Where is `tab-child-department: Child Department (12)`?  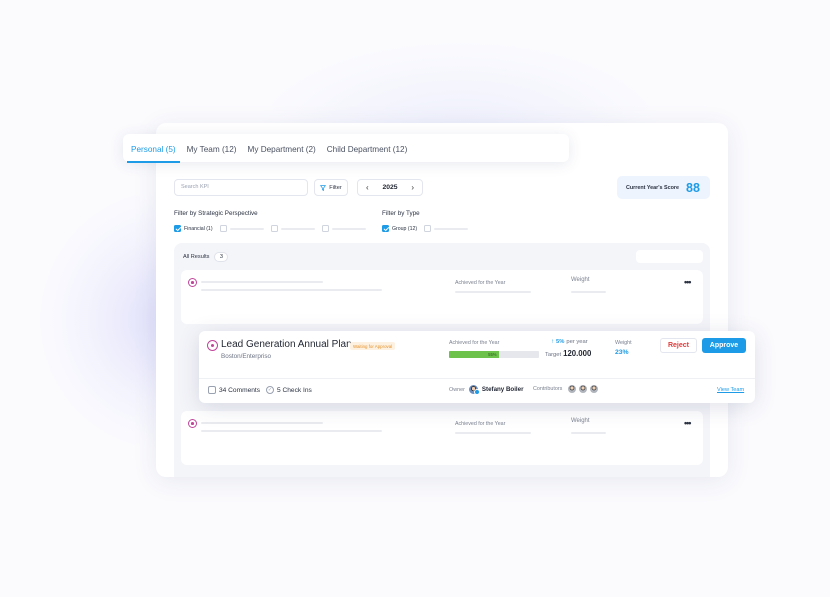
tab-child-department: Child Department (12) is located at coordinates (367, 148).